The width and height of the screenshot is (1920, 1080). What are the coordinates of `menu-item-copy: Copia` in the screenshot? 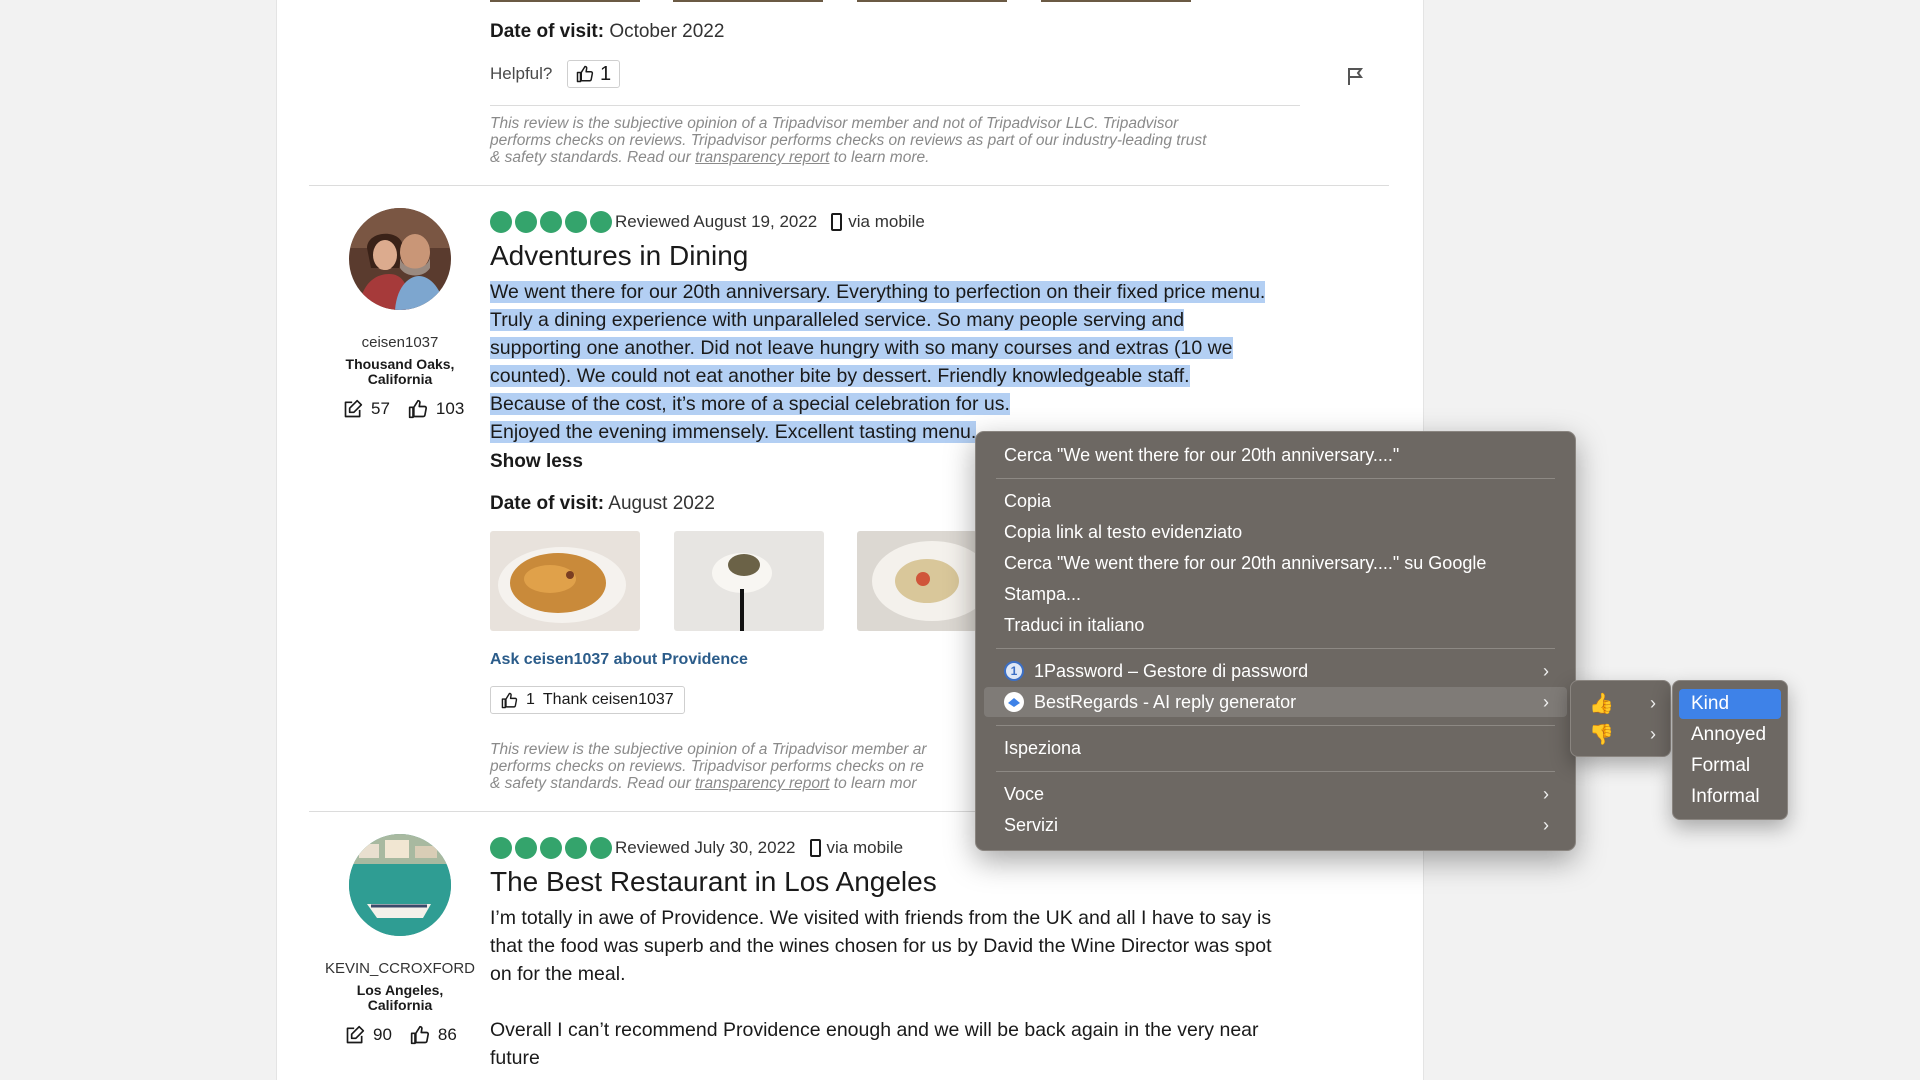 It's located at (1275, 501).